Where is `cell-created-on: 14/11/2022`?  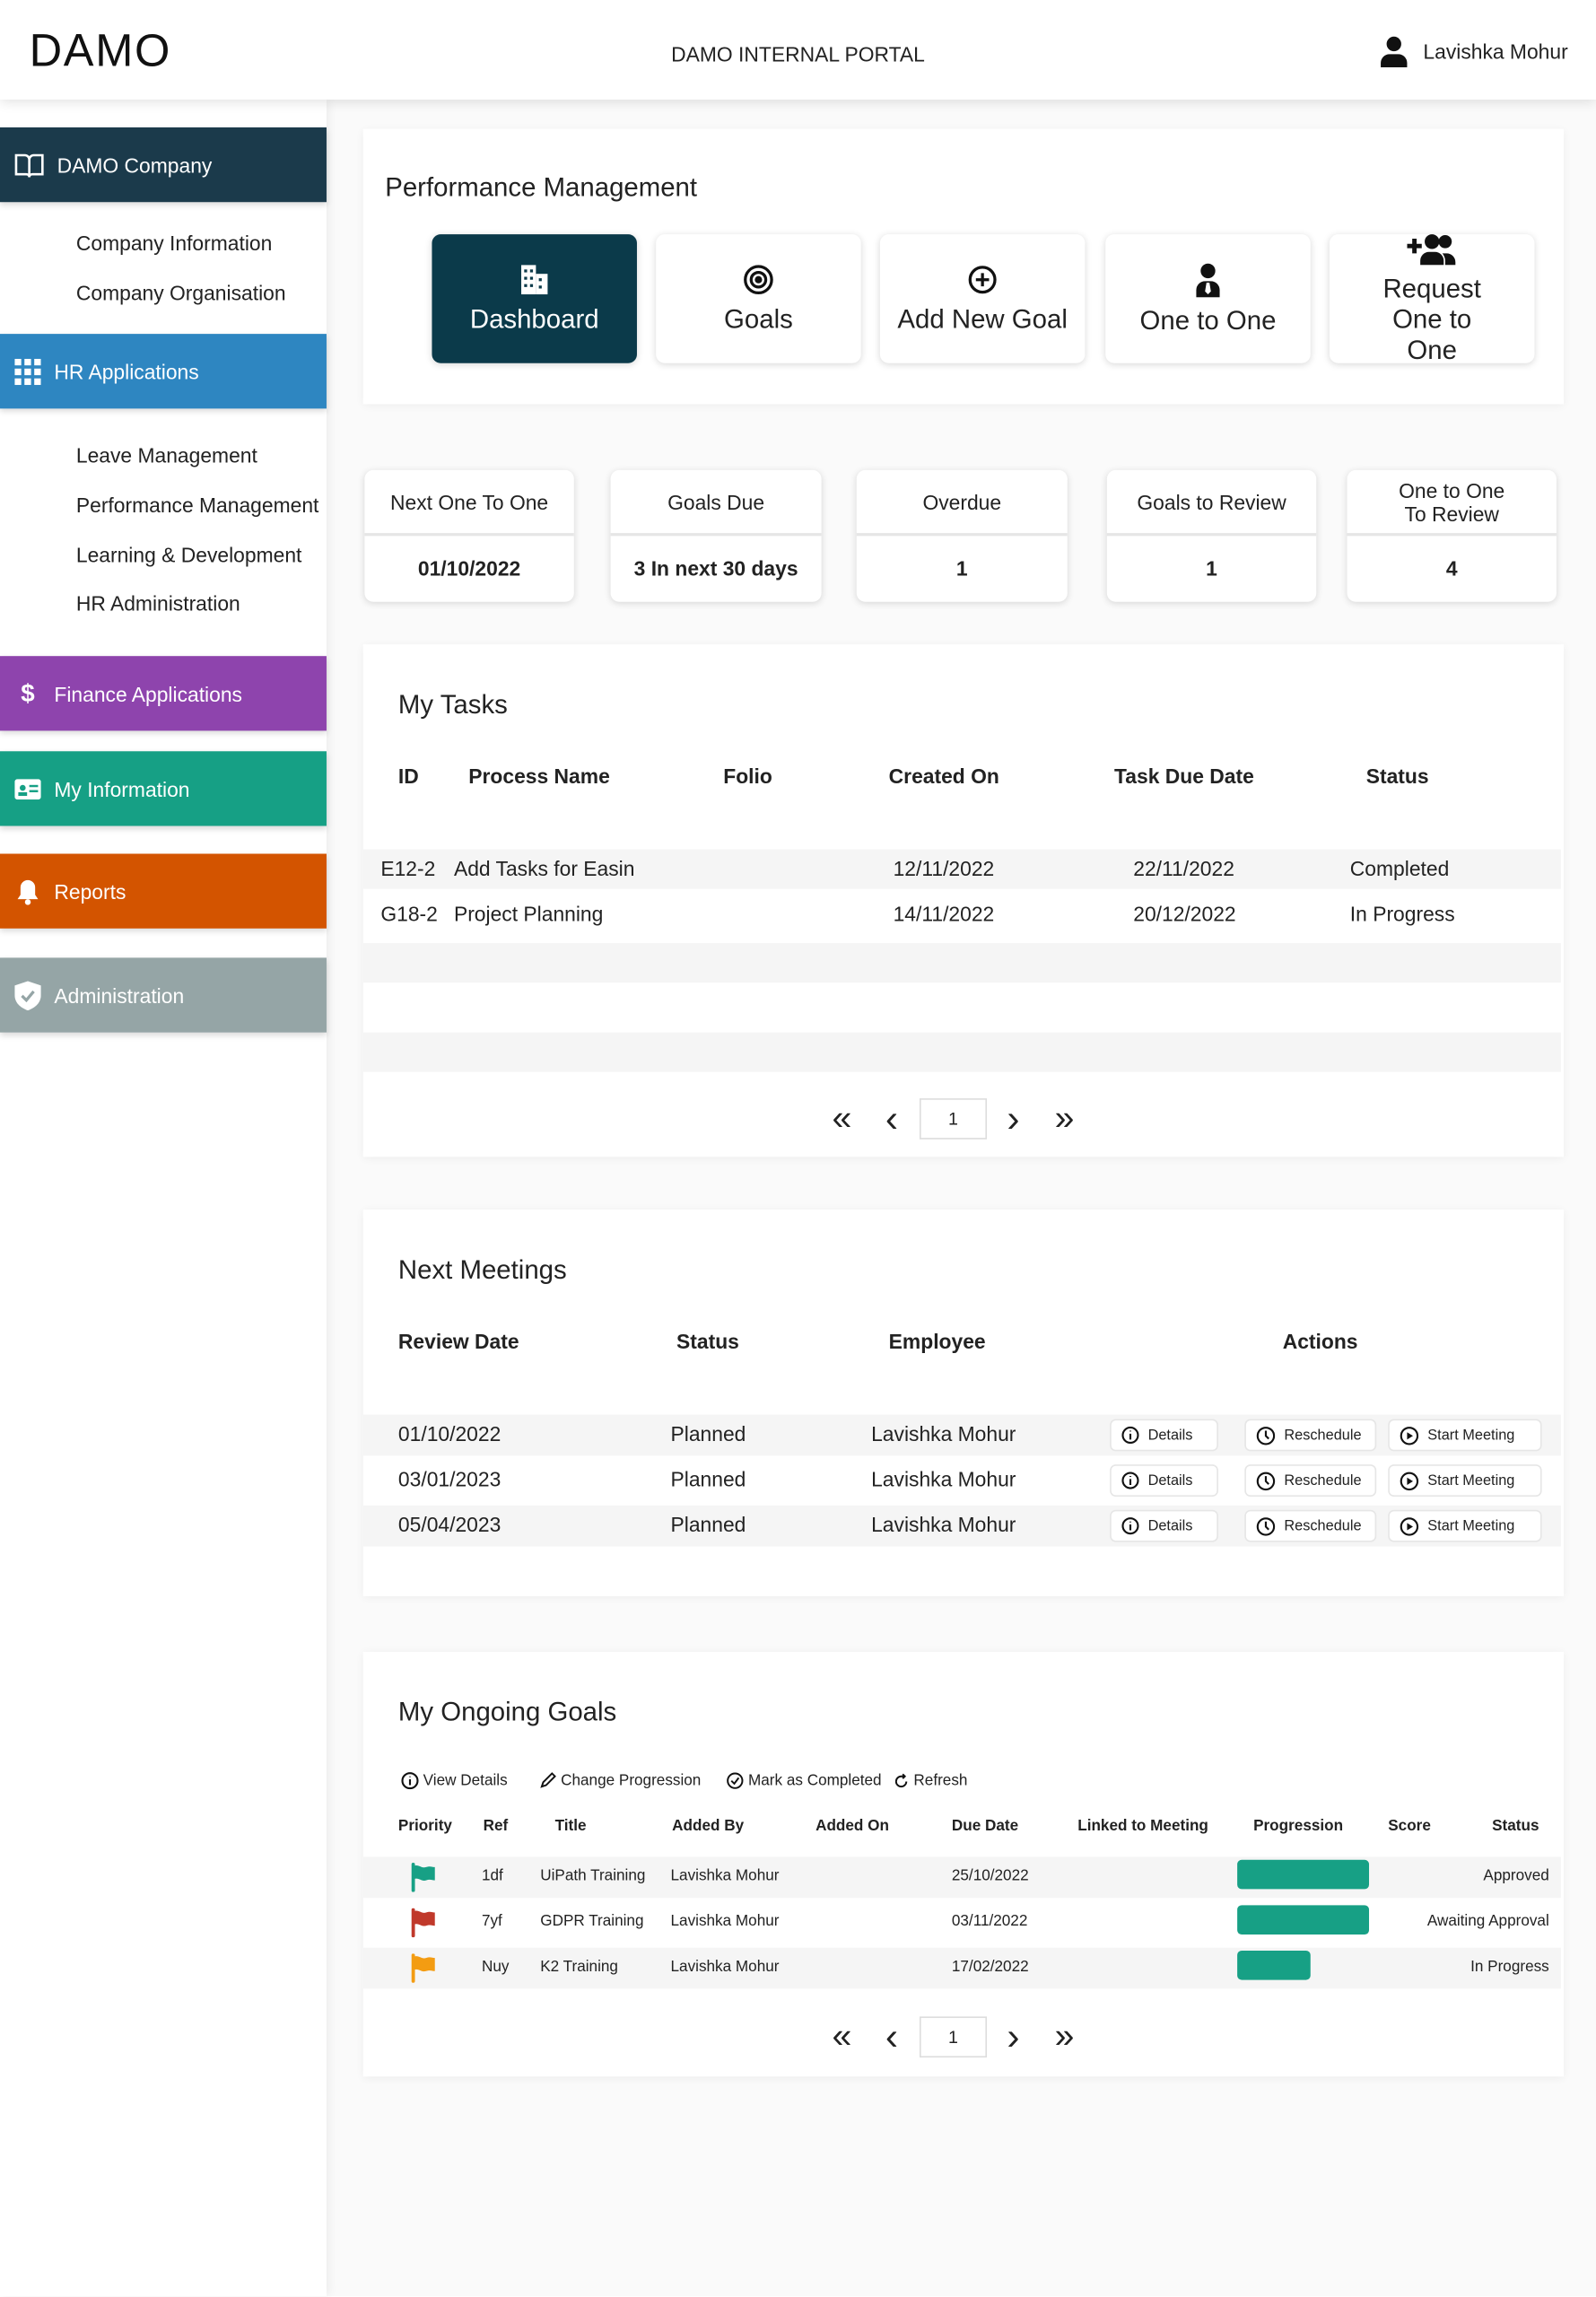 cell-created-on: 14/11/2022 is located at coordinates (944, 914).